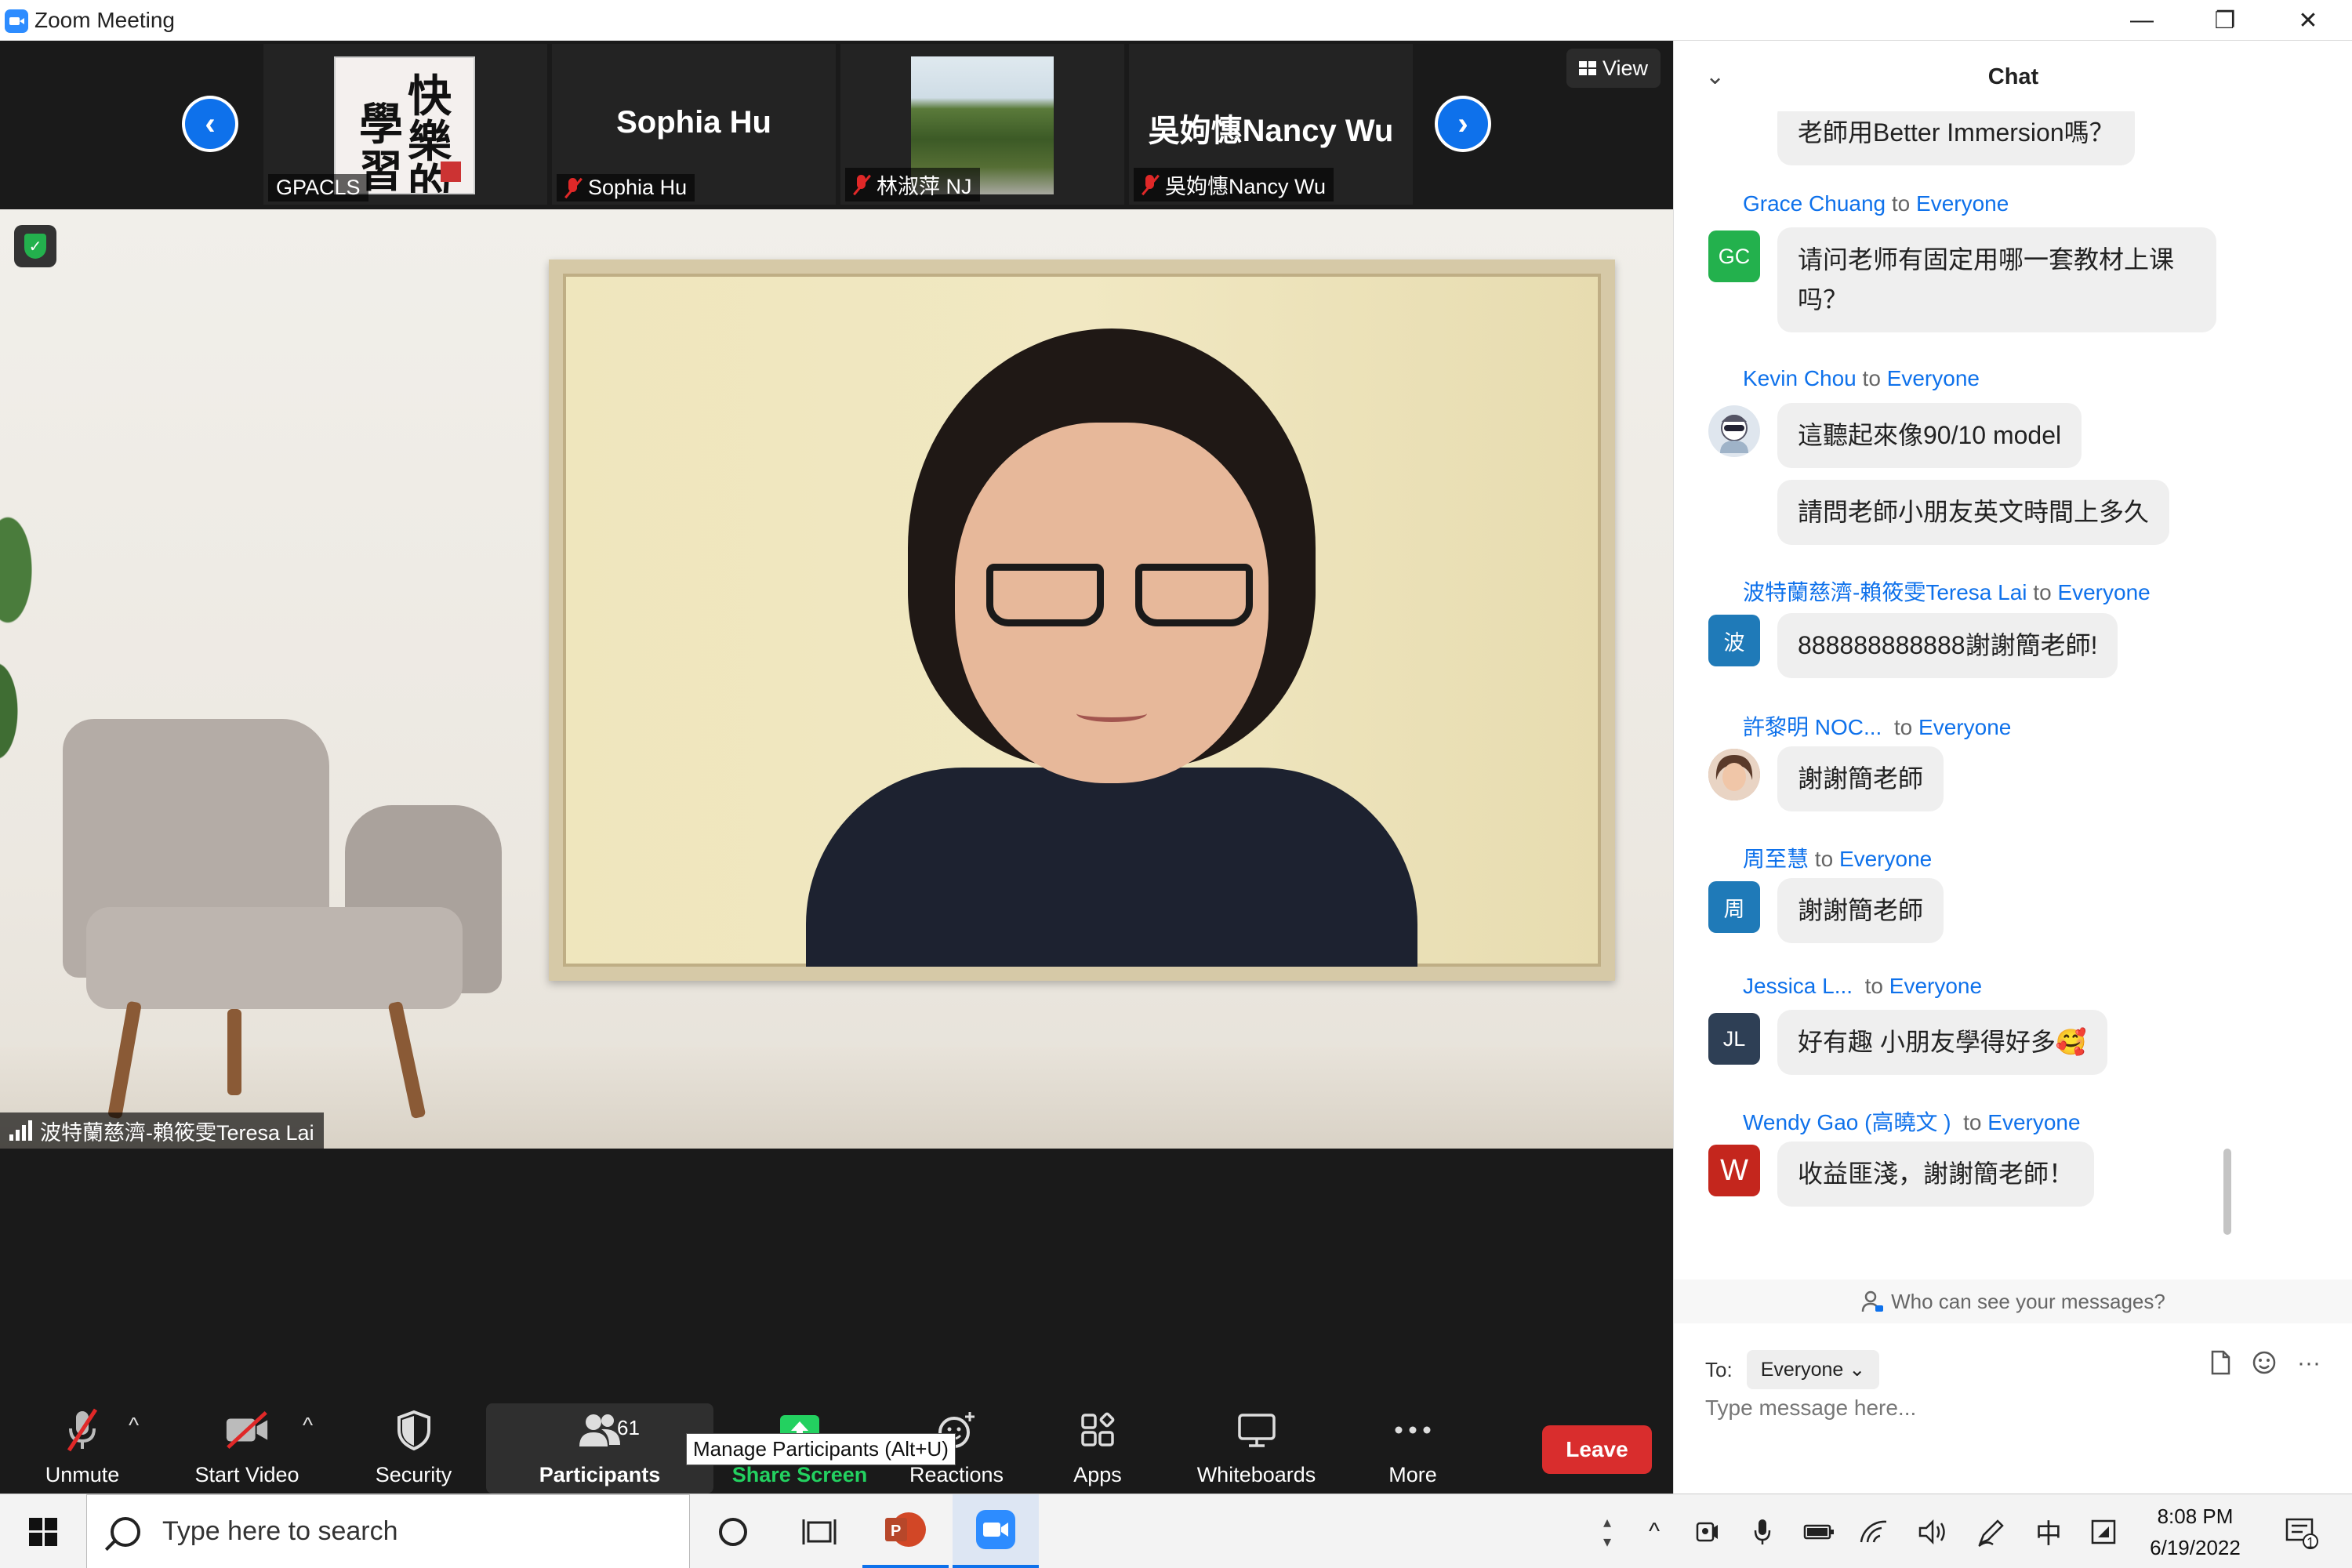 This screenshot has height=1568, width=2352. Describe the element at coordinates (405, 124) in the screenshot. I see `participant-tile-gpacls: 快 樂 的 學 習 GPACLS` at that location.